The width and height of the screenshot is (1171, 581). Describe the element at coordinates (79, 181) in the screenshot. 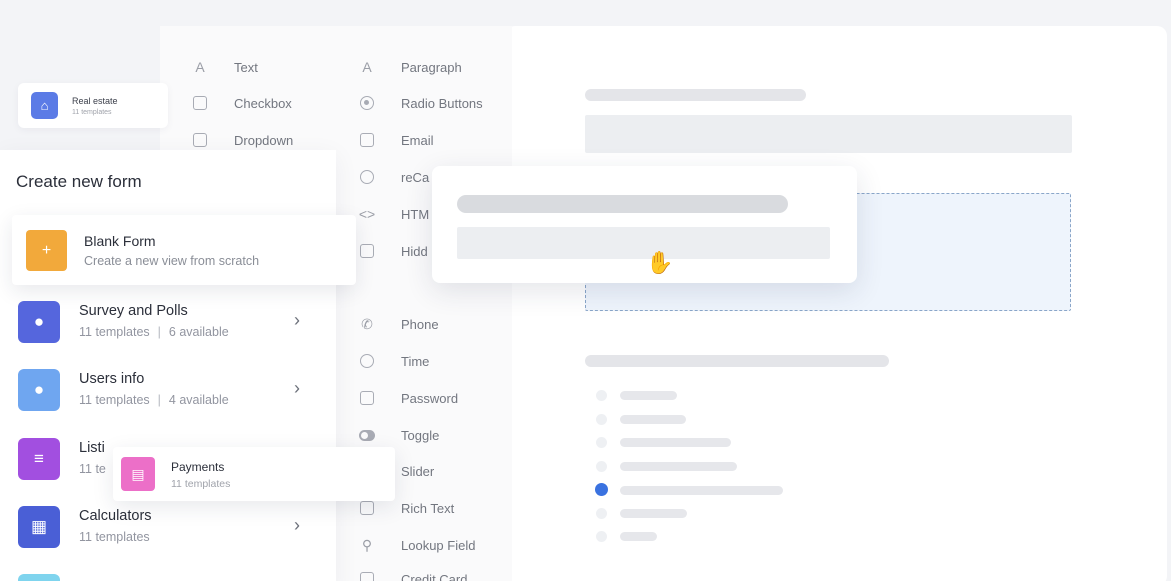

I see `panel-title: Create new form` at that location.